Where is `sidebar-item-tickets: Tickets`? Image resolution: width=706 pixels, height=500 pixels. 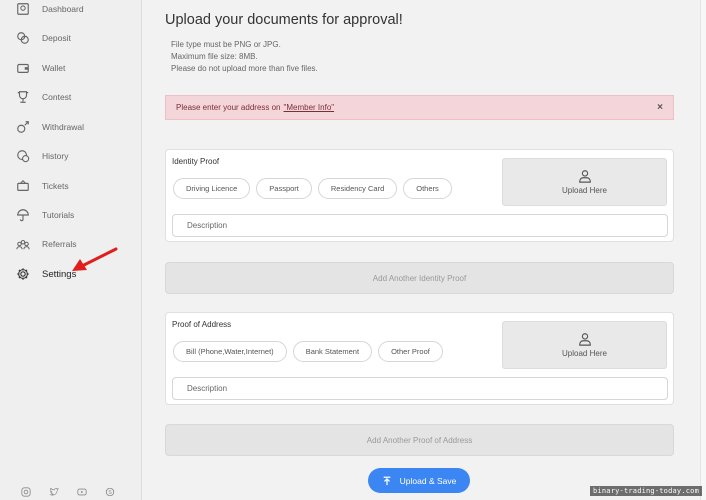 sidebar-item-tickets: Tickets is located at coordinates (41, 186).